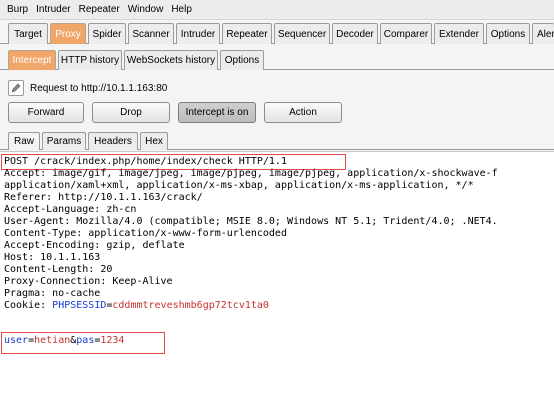  What do you see at coordinates (171, 60) in the screenshot?
I see `tab-websockets-history: WebSockets history` at bounding box center [171, 60].